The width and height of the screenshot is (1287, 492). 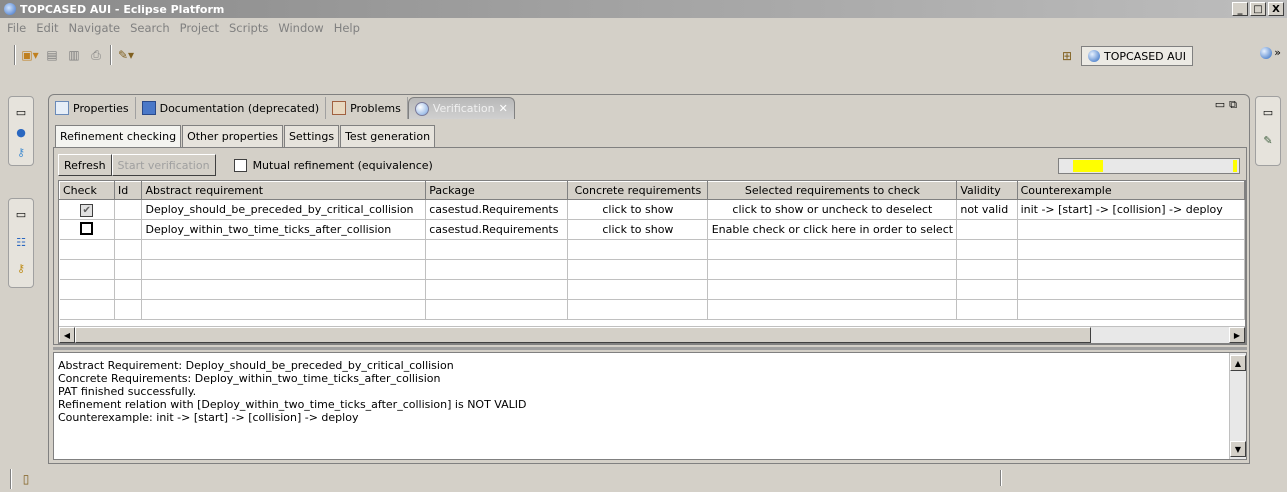 I want to click on scroll-thumb, so click(x=583, y=335).